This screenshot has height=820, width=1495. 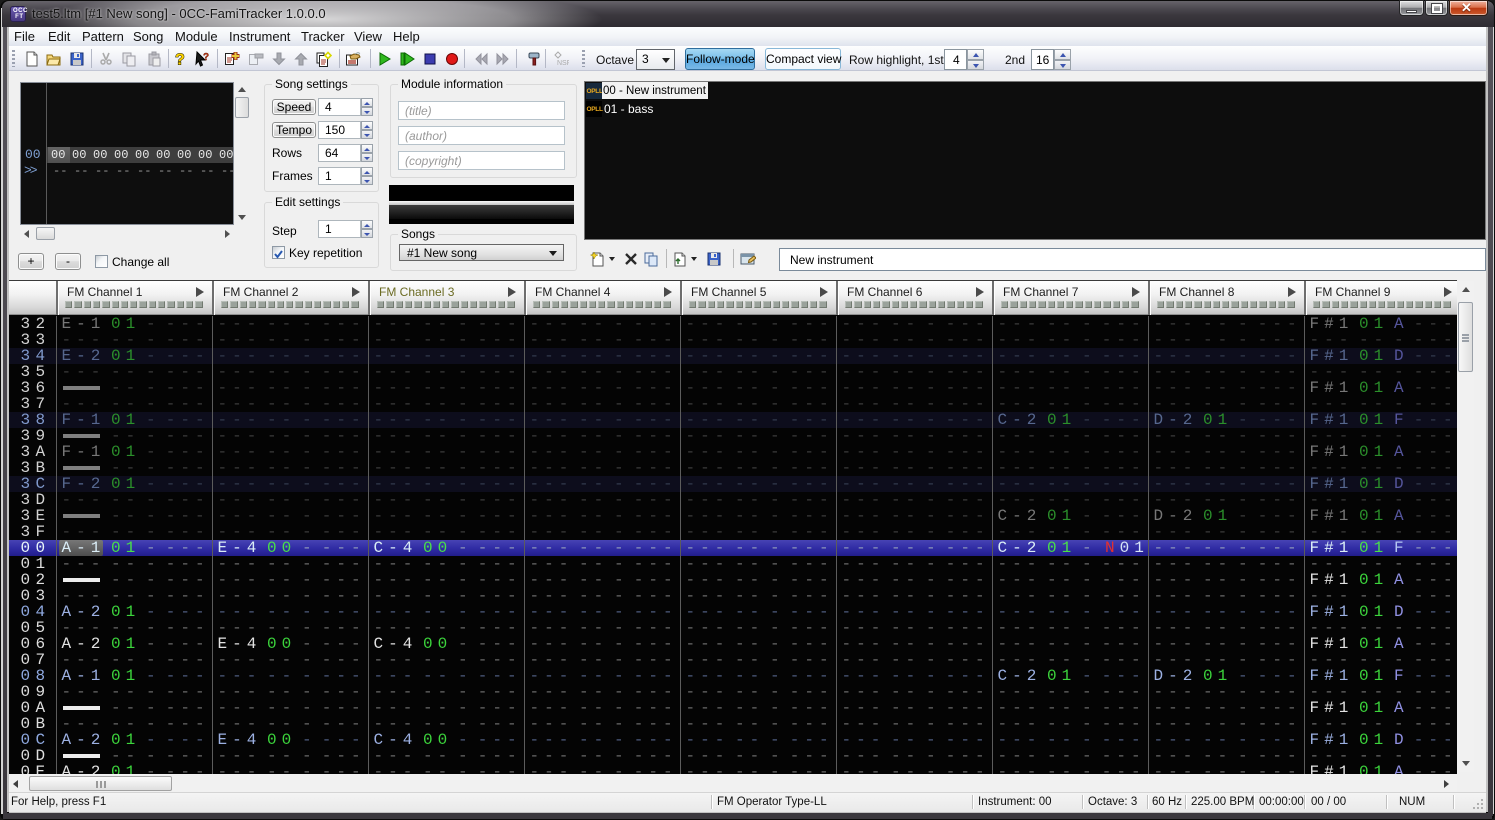 What do you see at coordinates (563, 63) in the screenshot?
I see `svg-text: NSF` at bounding box center [563, 63].